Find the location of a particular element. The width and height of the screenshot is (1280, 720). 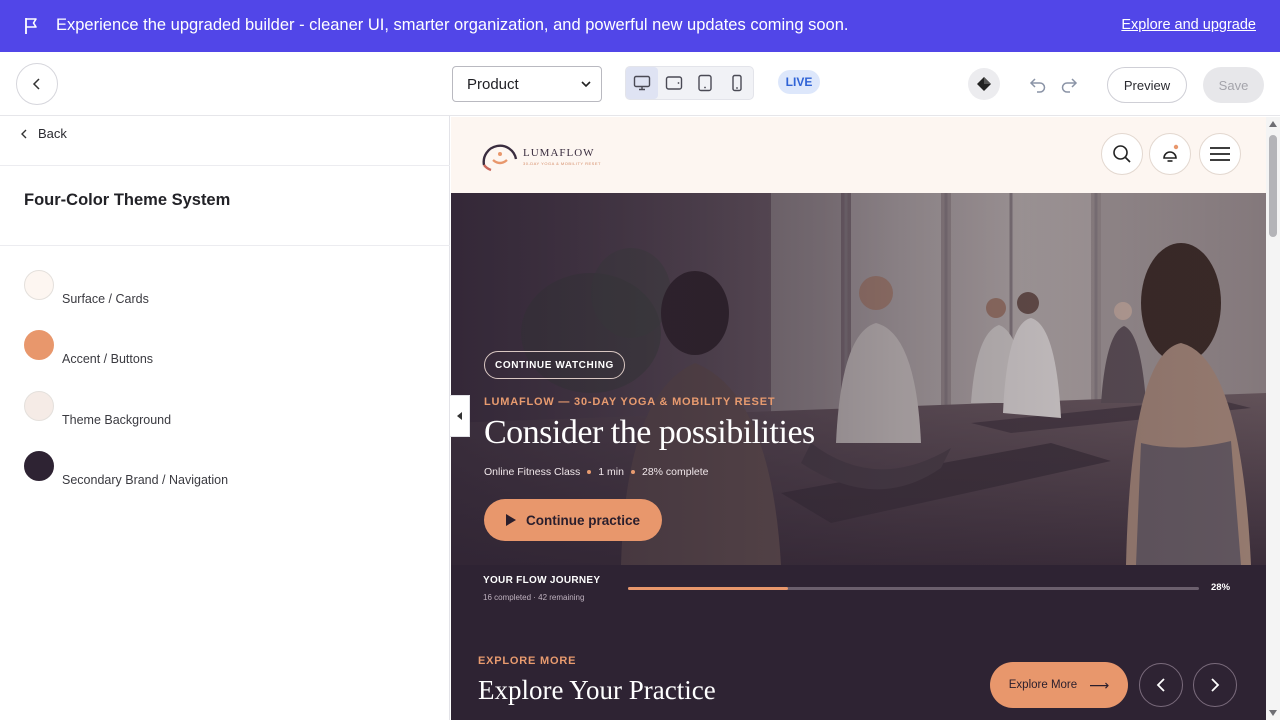

preview-scrollbar is located at coordinates (1273, 418).